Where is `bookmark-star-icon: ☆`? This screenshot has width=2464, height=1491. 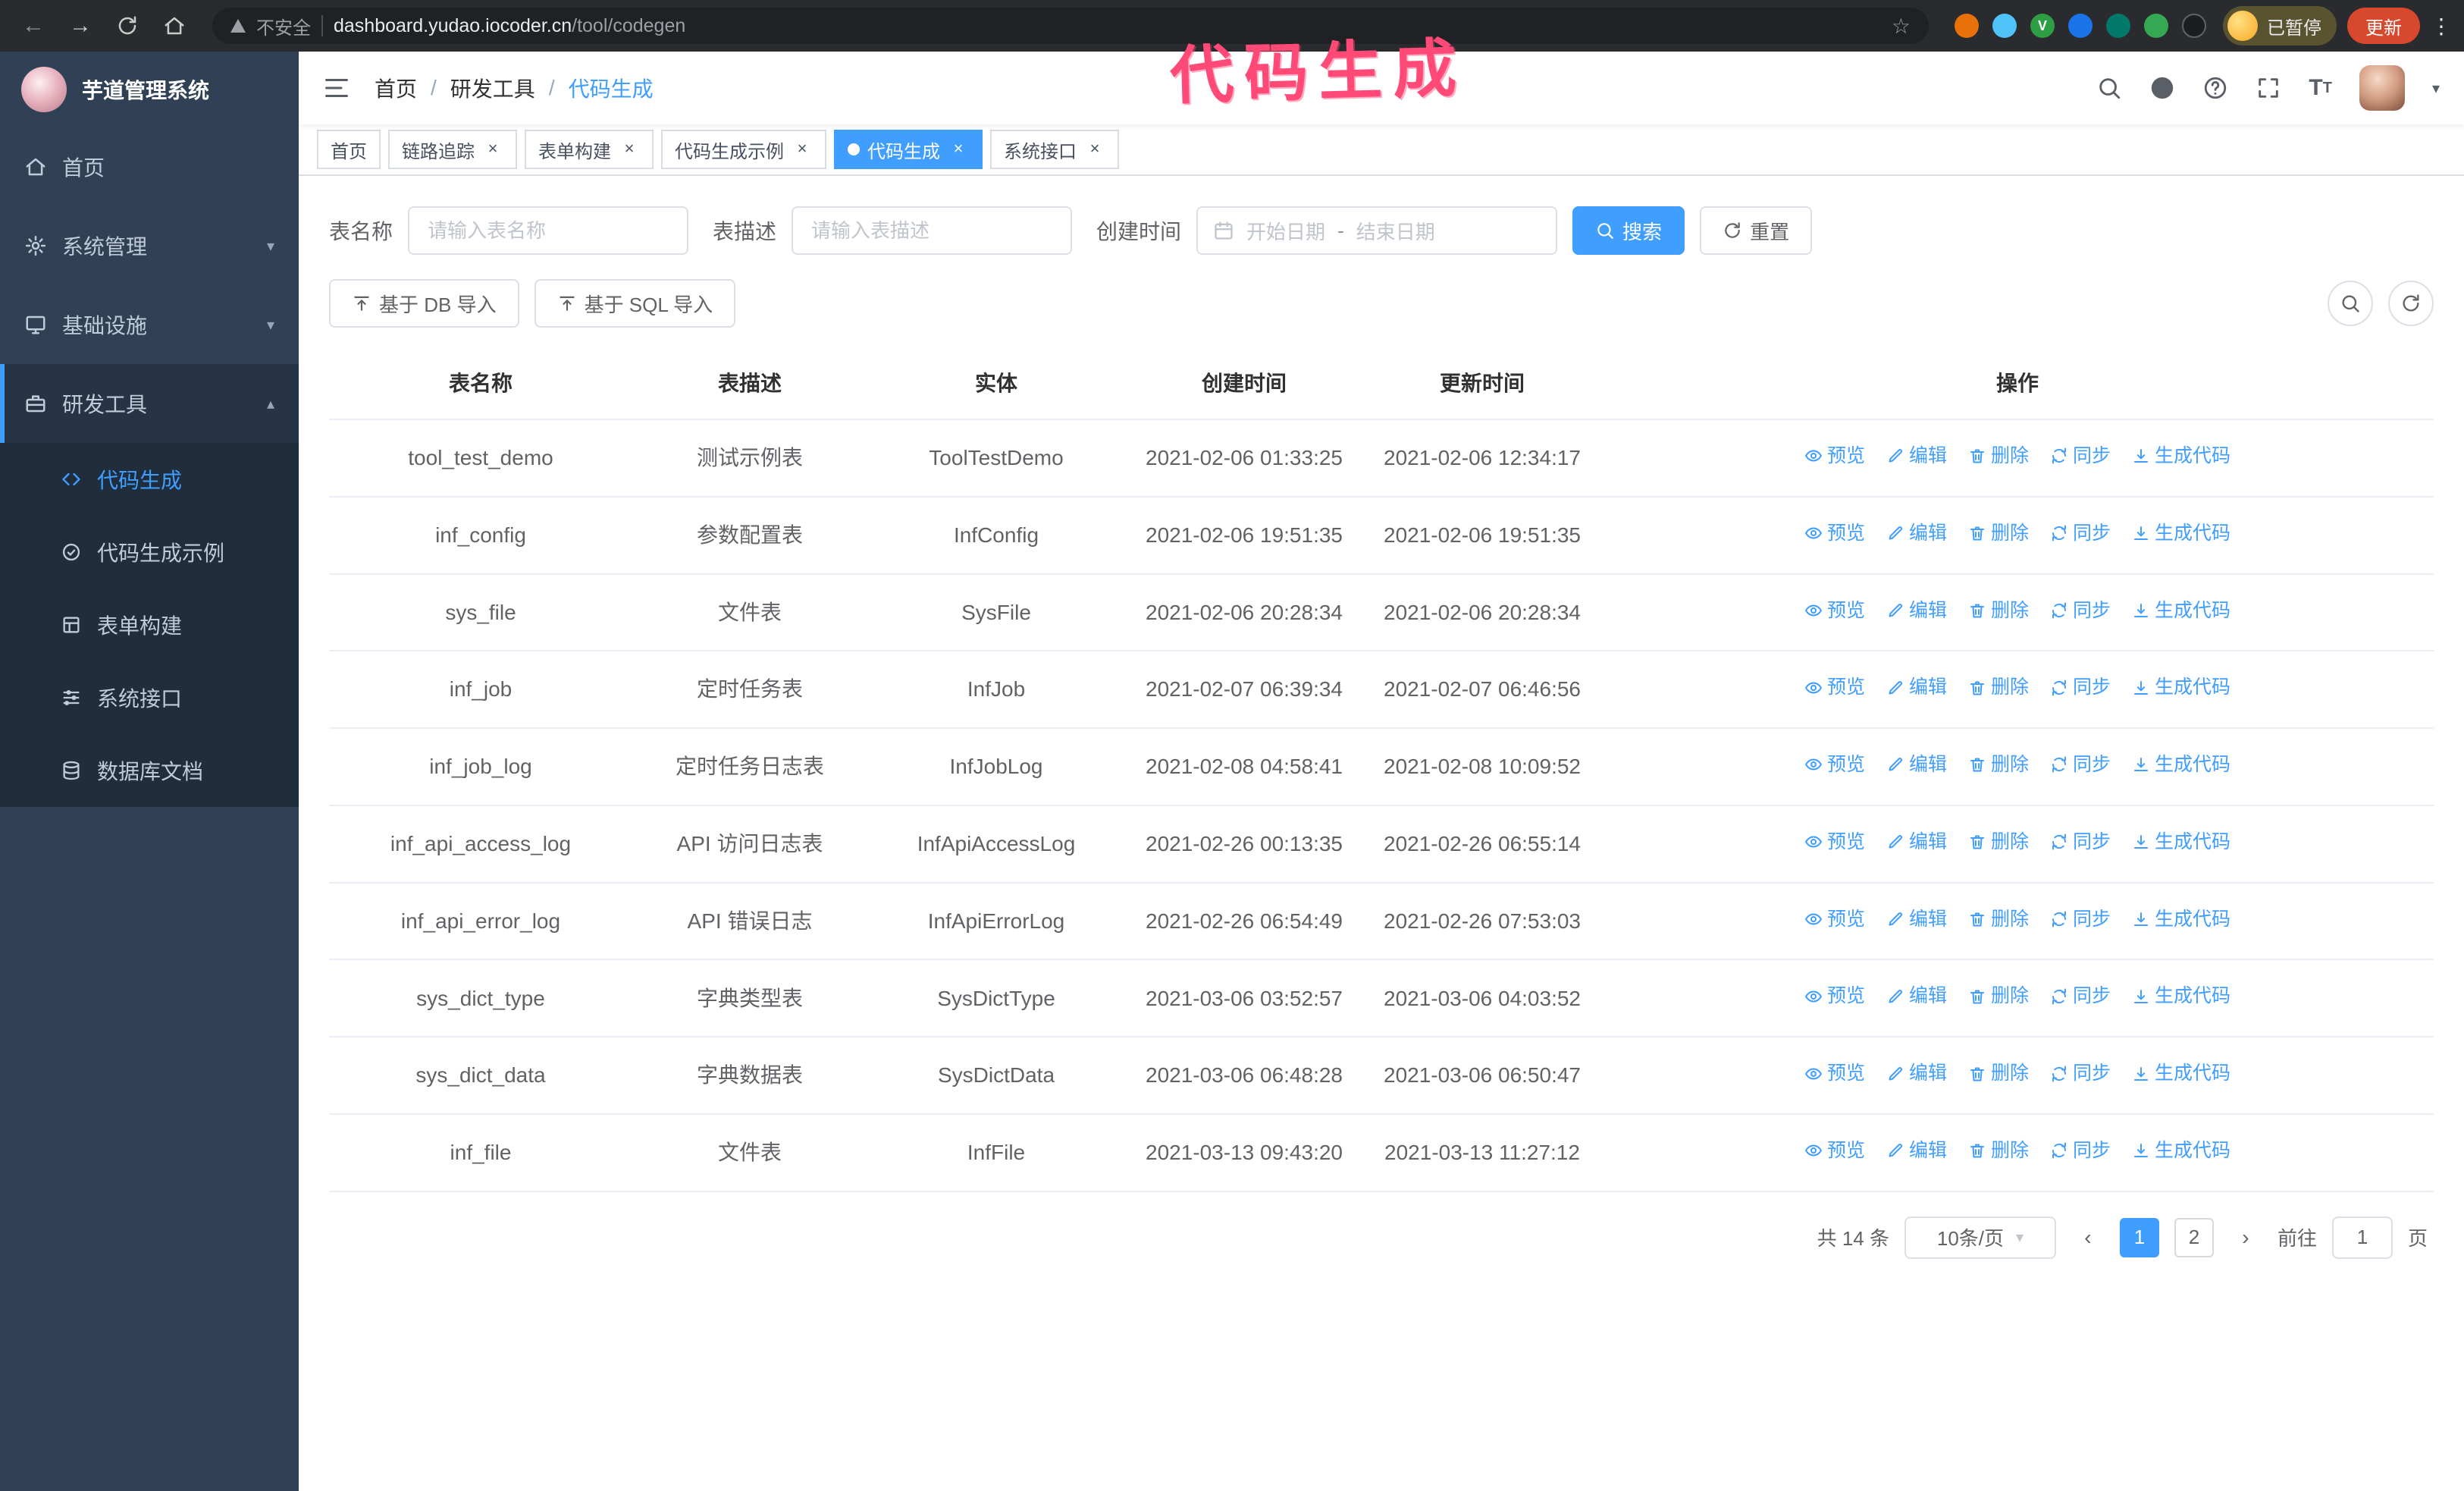
bookmark-star-icon: ☆ is located at coordinates (1902, 26).